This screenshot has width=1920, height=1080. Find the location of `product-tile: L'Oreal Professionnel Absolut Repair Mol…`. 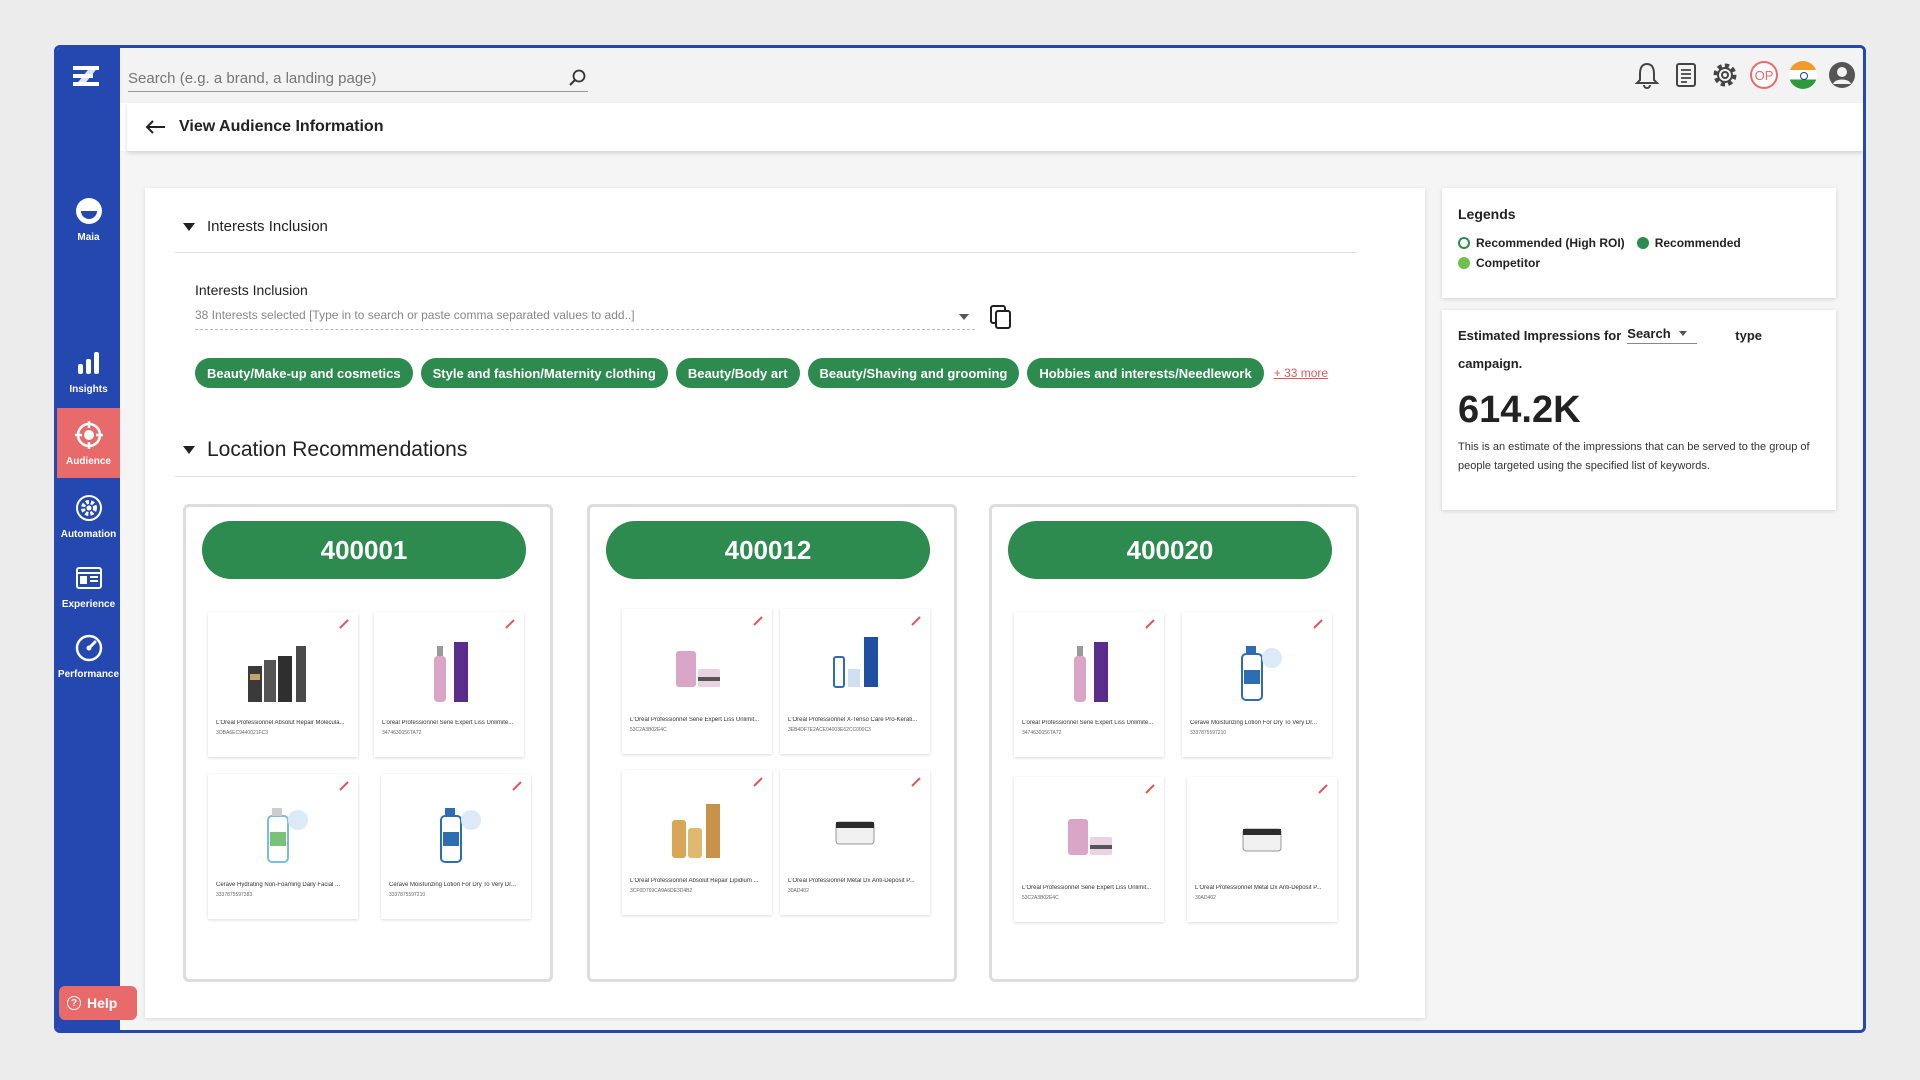

product-tile: L'Oreal Professionnel Absolut Repair Mol… is located at coordinates (283, 684).